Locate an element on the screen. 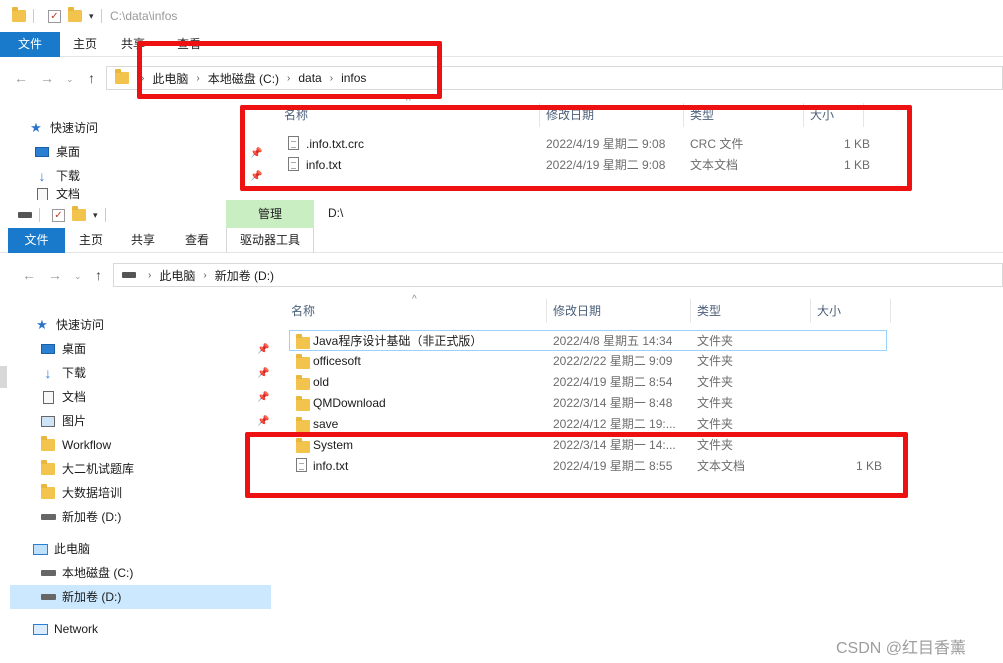  chevron-right-icon: › is located at coordinates (204, 275).